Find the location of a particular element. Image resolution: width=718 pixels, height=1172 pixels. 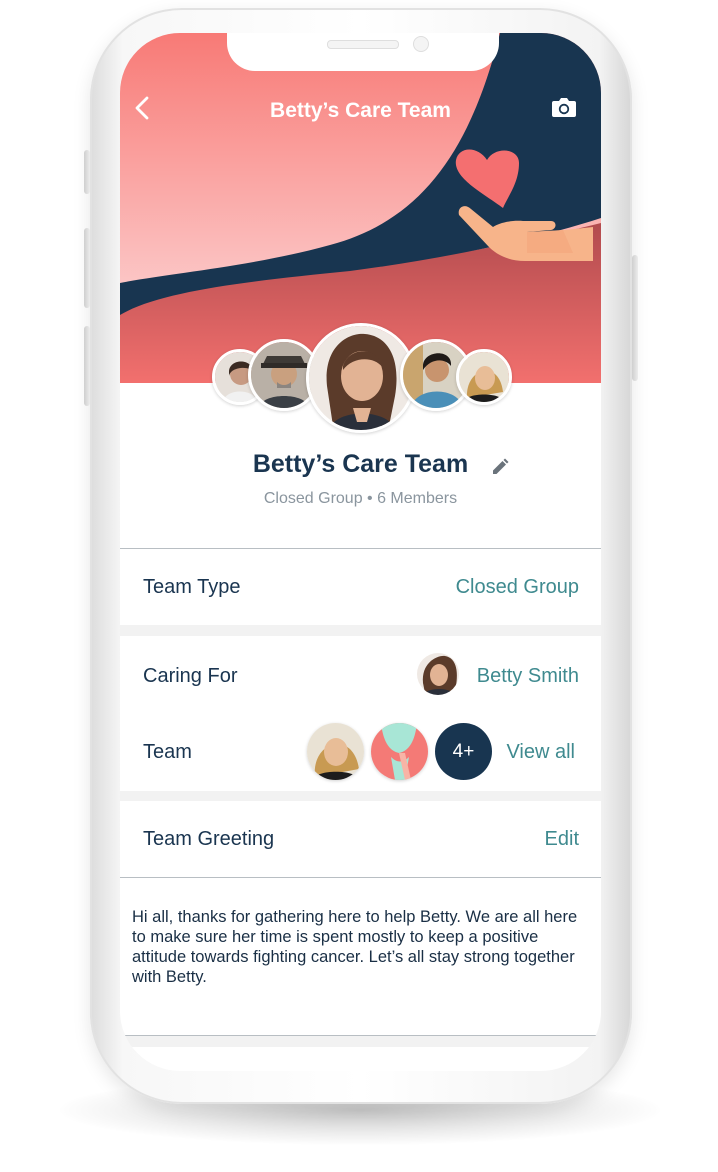

member-avatar is located at coordinates (484, 377).